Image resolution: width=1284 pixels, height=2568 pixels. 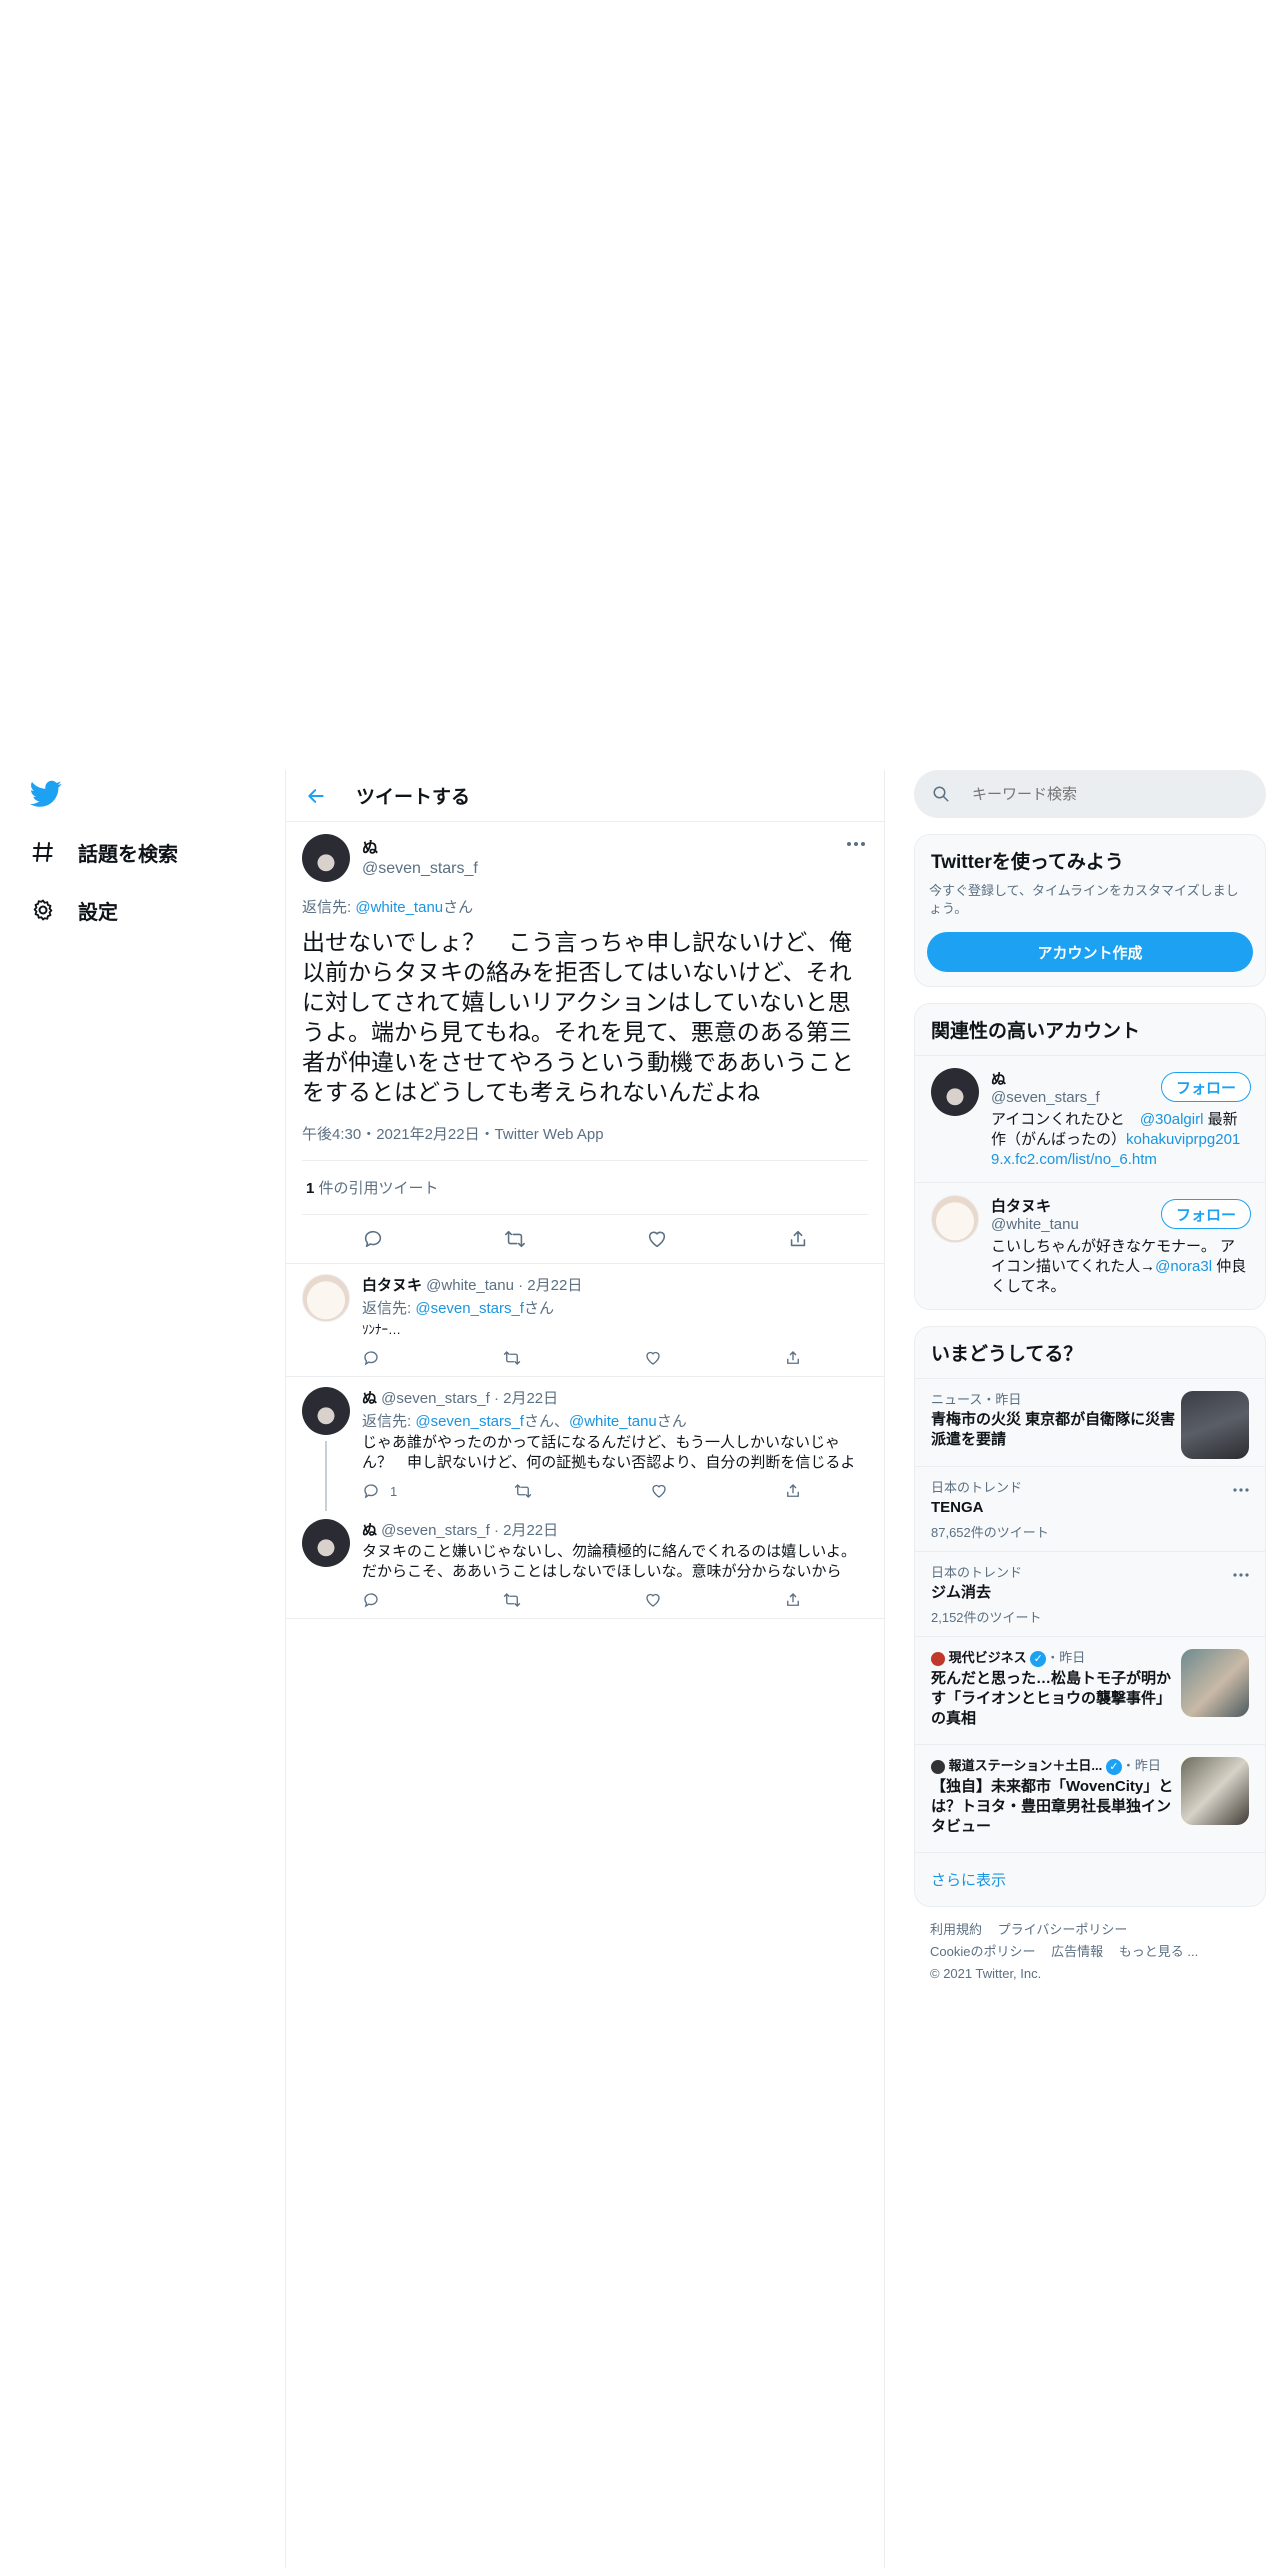 What do you see at coordinates (582, 1491) in the screenshot?
I see `reply-actions: 1` at bounding box center [582, 1491].